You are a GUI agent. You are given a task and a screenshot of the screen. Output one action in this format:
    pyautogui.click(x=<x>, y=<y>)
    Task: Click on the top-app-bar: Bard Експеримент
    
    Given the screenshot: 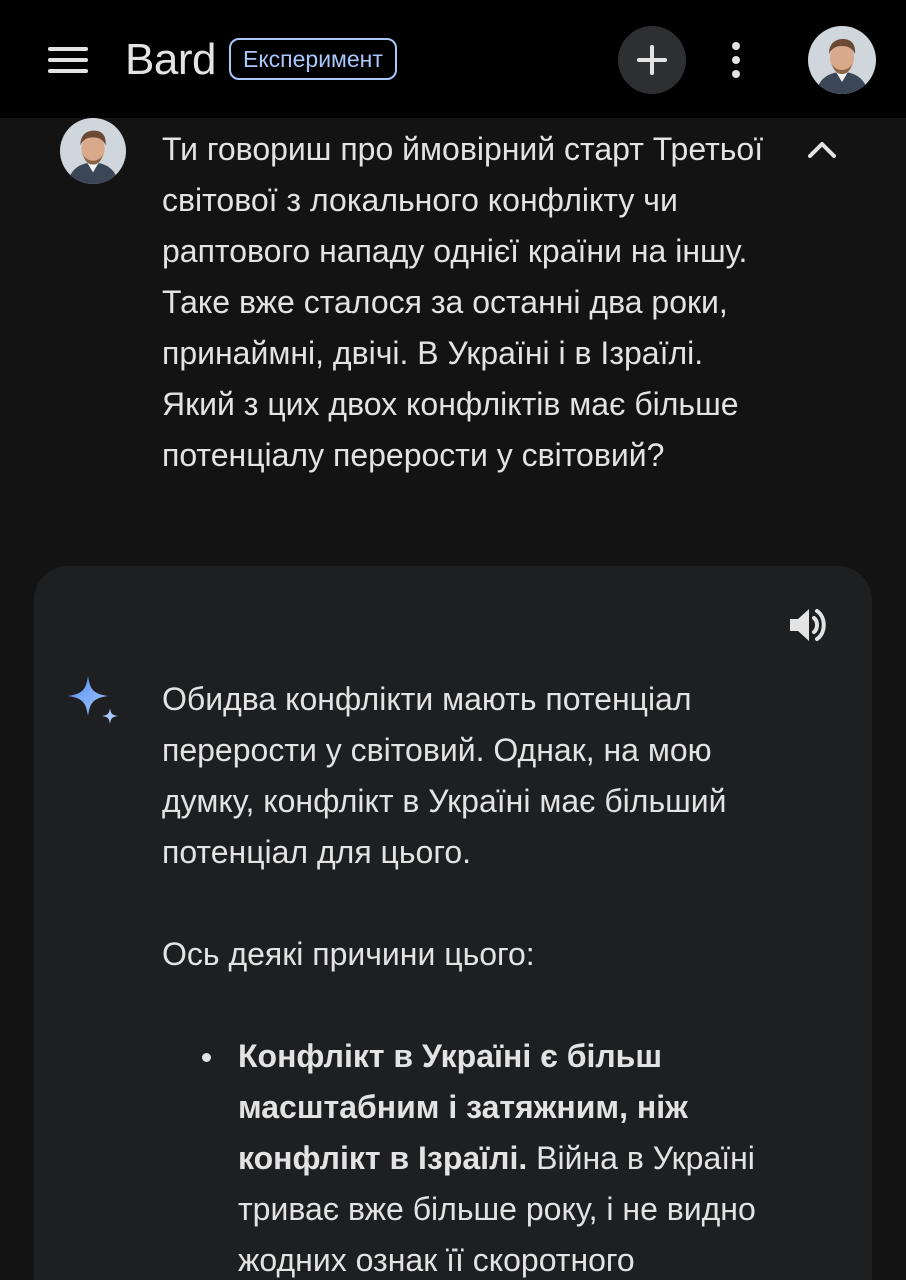 What is the action you would take?
    pyautogui.click(x=453, y=59)
    